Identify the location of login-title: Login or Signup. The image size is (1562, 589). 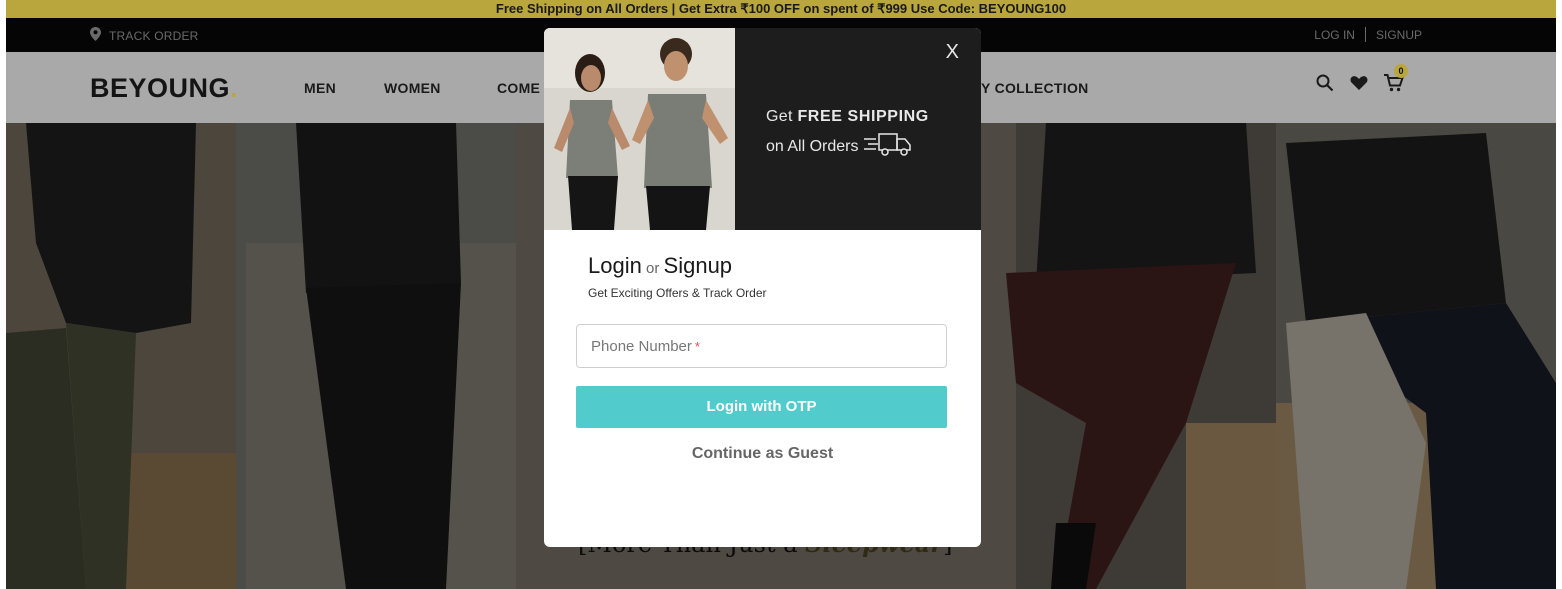
(660, 266).